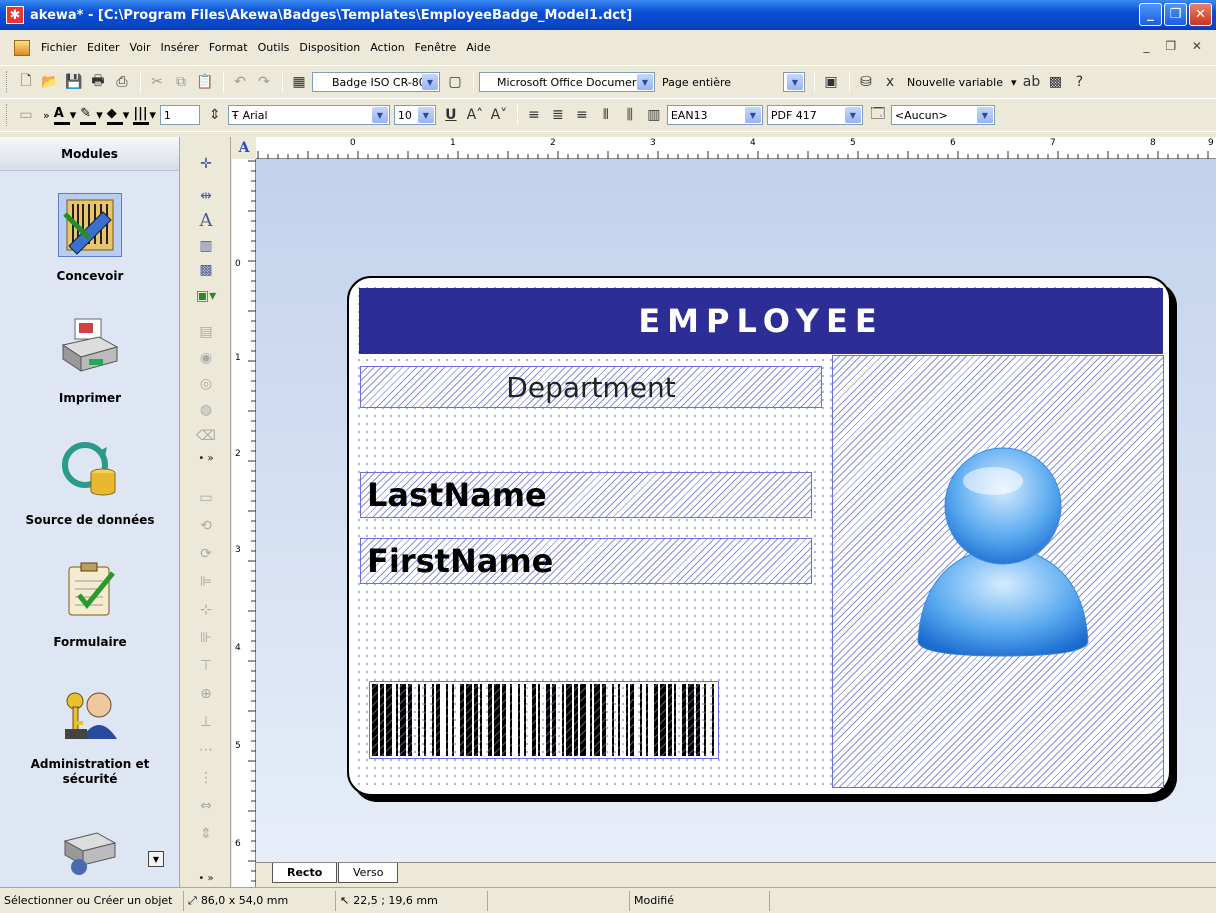 The height and width of the screenshot is (913, 1216). I want to click on more-tools-icon: • », so click(206, 458).